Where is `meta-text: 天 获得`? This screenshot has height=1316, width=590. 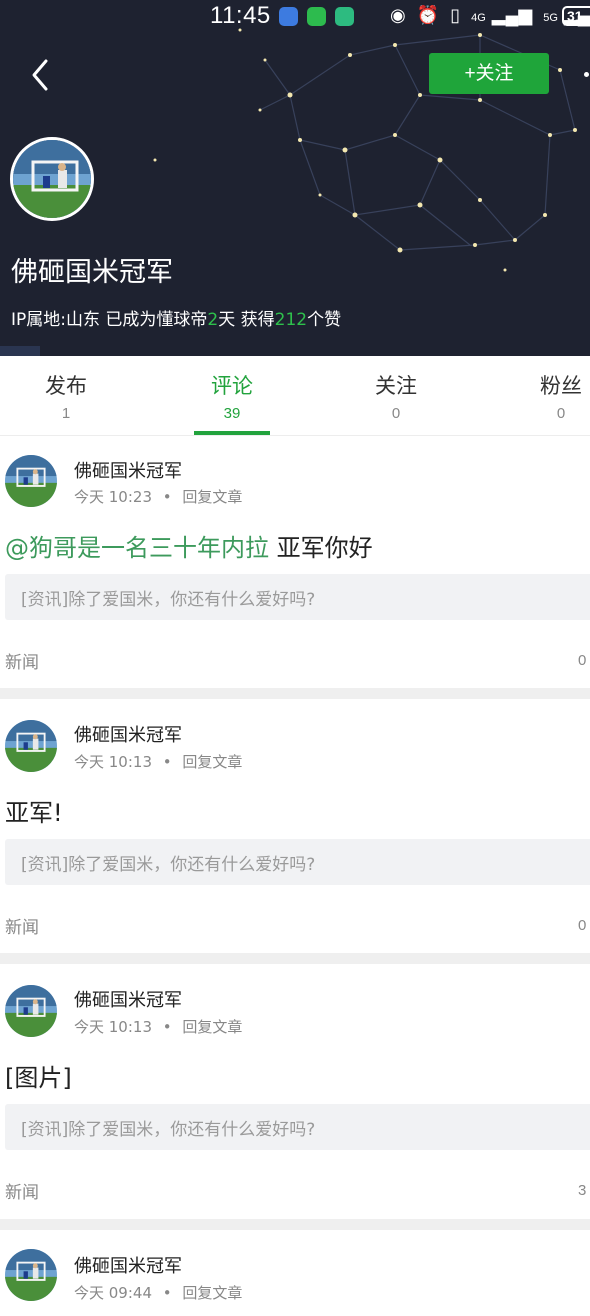
meta-text: 天 获得 is located at coordinates (246, 320).